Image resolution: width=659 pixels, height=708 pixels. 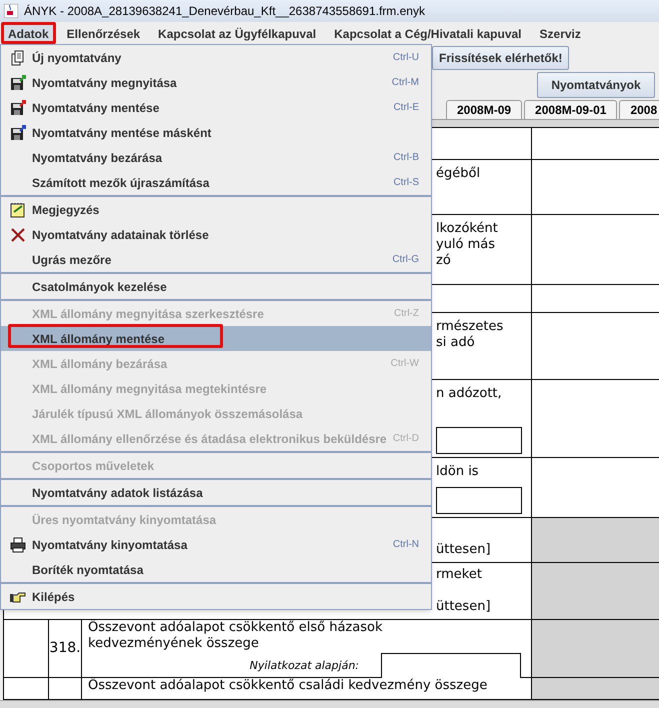 I want to click on menu-item: Nyomtatvány megnyitása Ctrl-M, so click(x=216, y=82).